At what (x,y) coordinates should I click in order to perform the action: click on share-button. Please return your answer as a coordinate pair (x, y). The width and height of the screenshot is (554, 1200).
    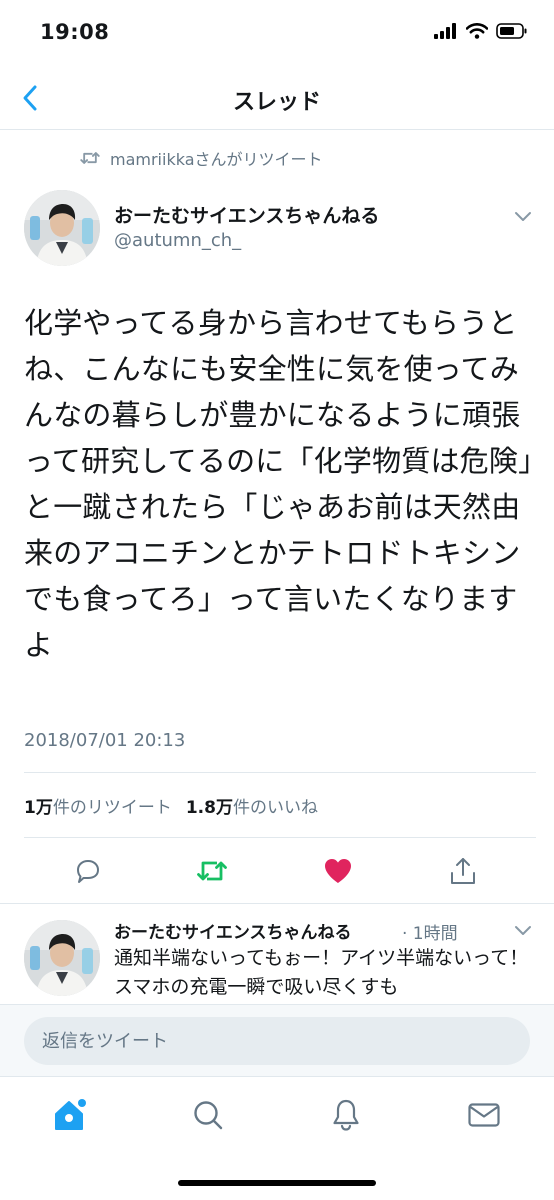
    Looking at the image, I should click on (463, 871).